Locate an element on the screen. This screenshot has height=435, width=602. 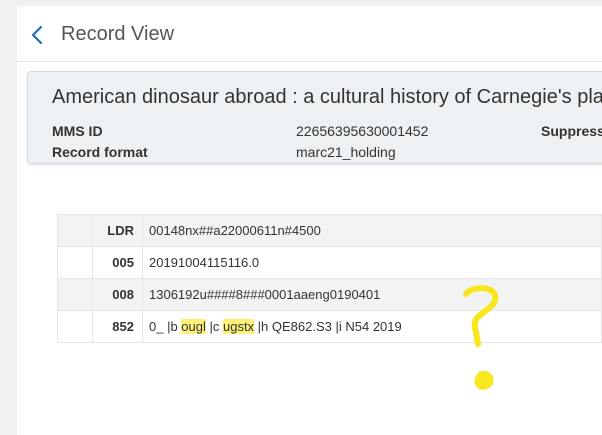
subfield-text: |c is located at coordinates (214, 326).